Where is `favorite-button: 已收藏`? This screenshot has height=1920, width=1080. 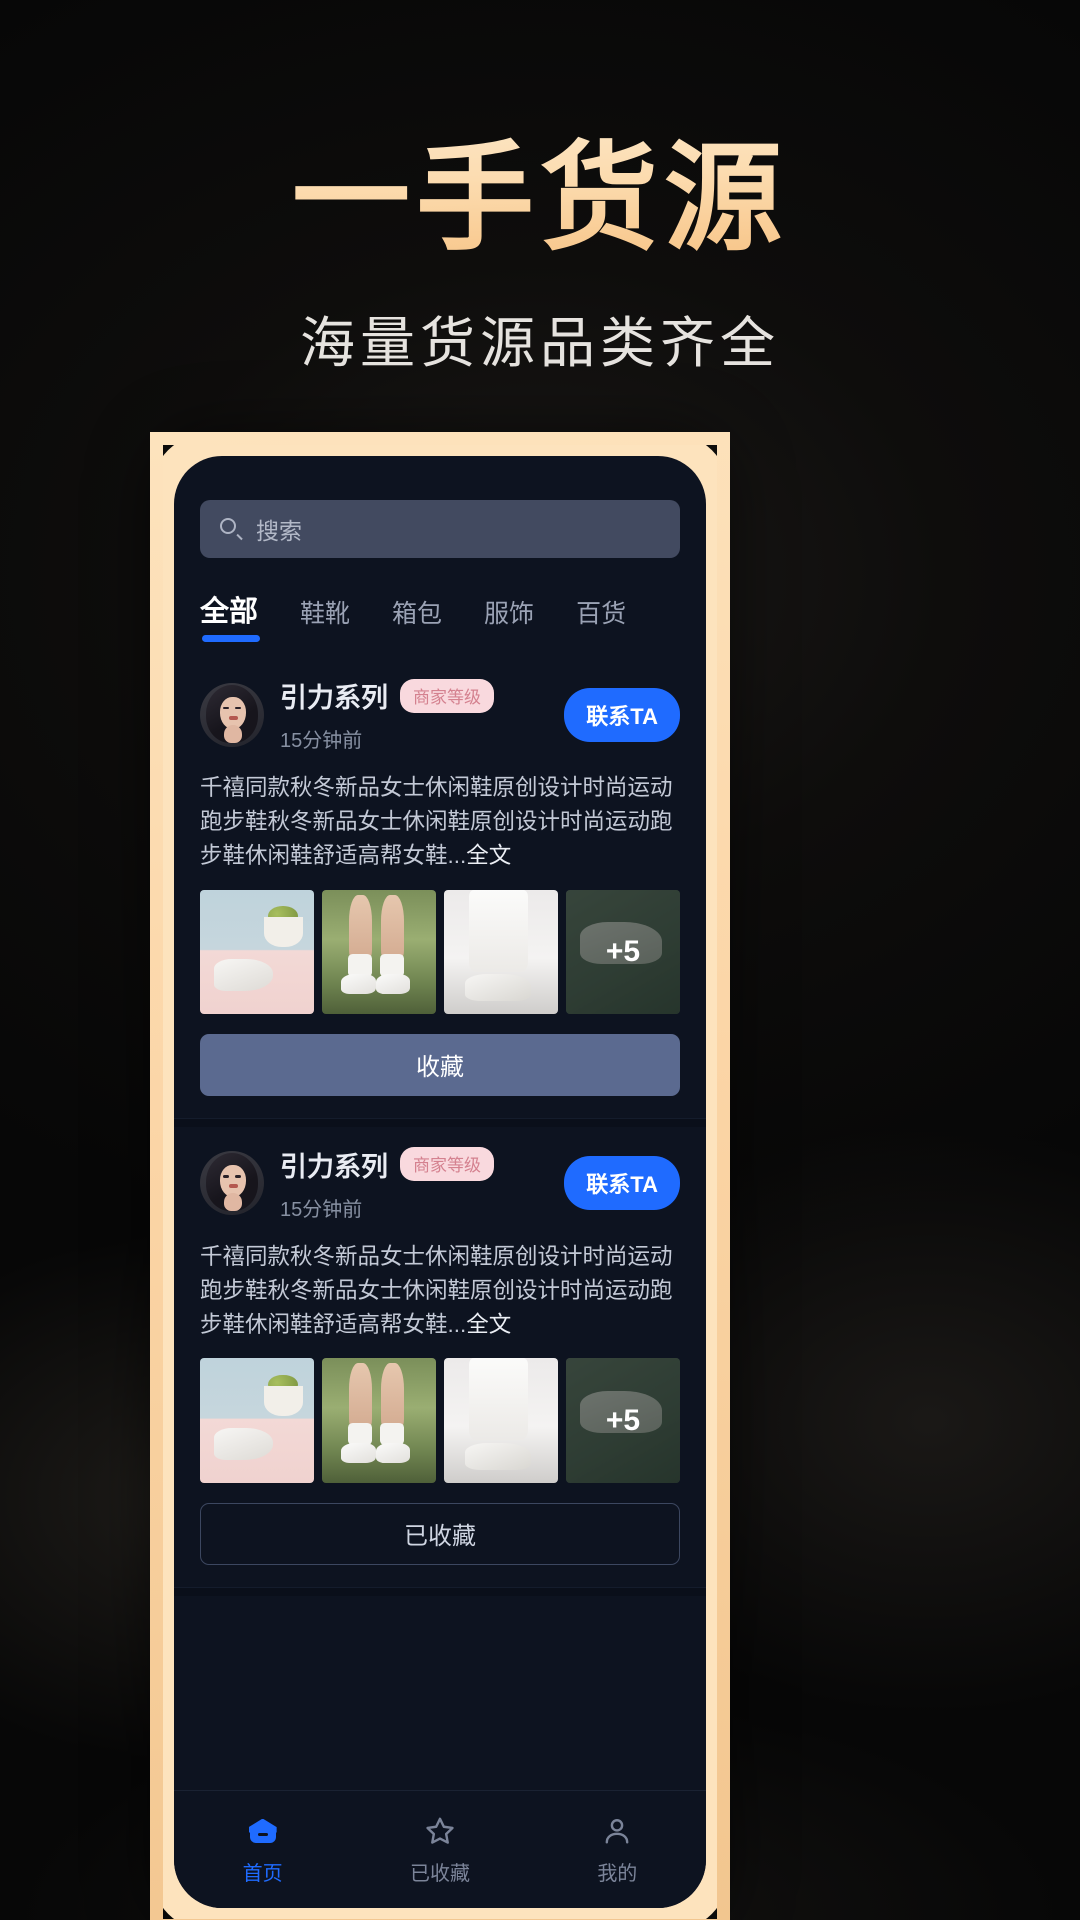 favorite-button: 已收藏 is located at coordinates (440, 1533).